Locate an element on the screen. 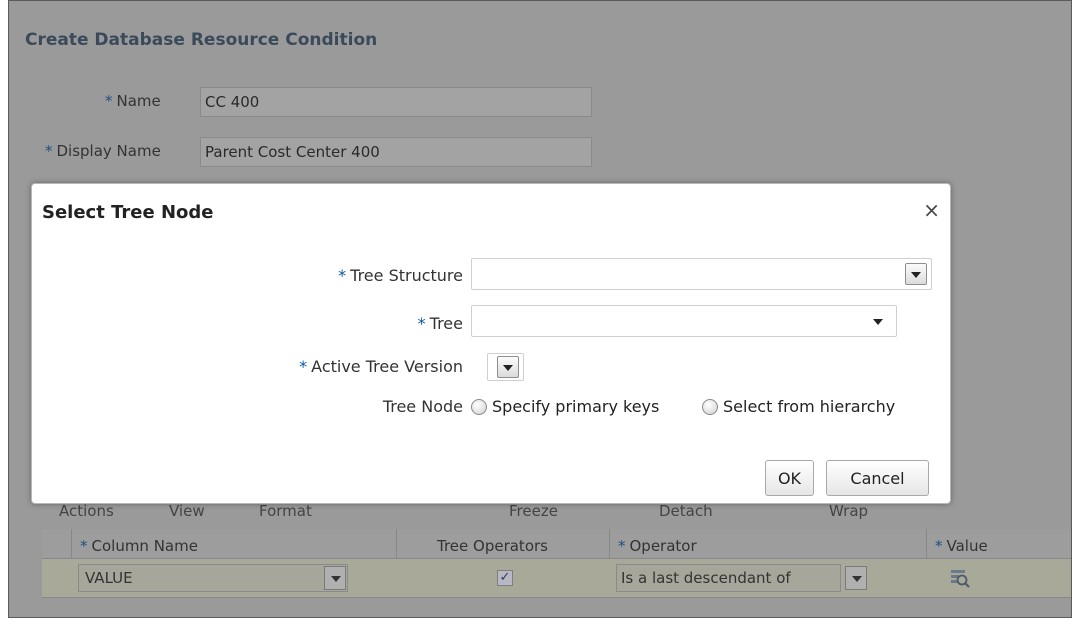  tree-select is located at coordinates (684, 321).